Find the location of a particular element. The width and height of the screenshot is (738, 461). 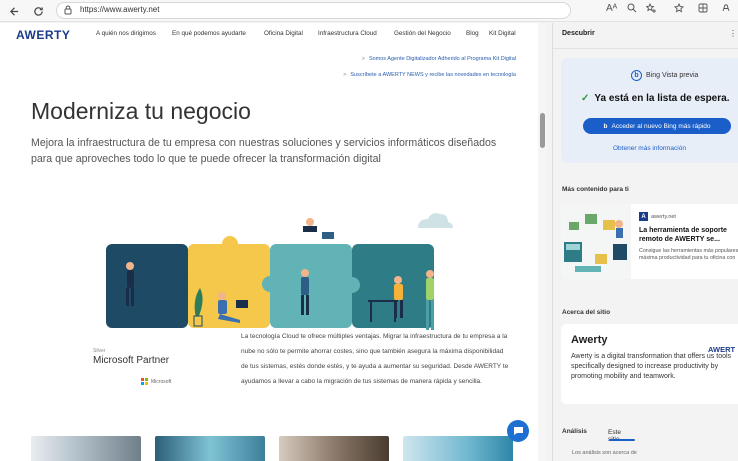

lock-icon is located at coordinates (68, 11).